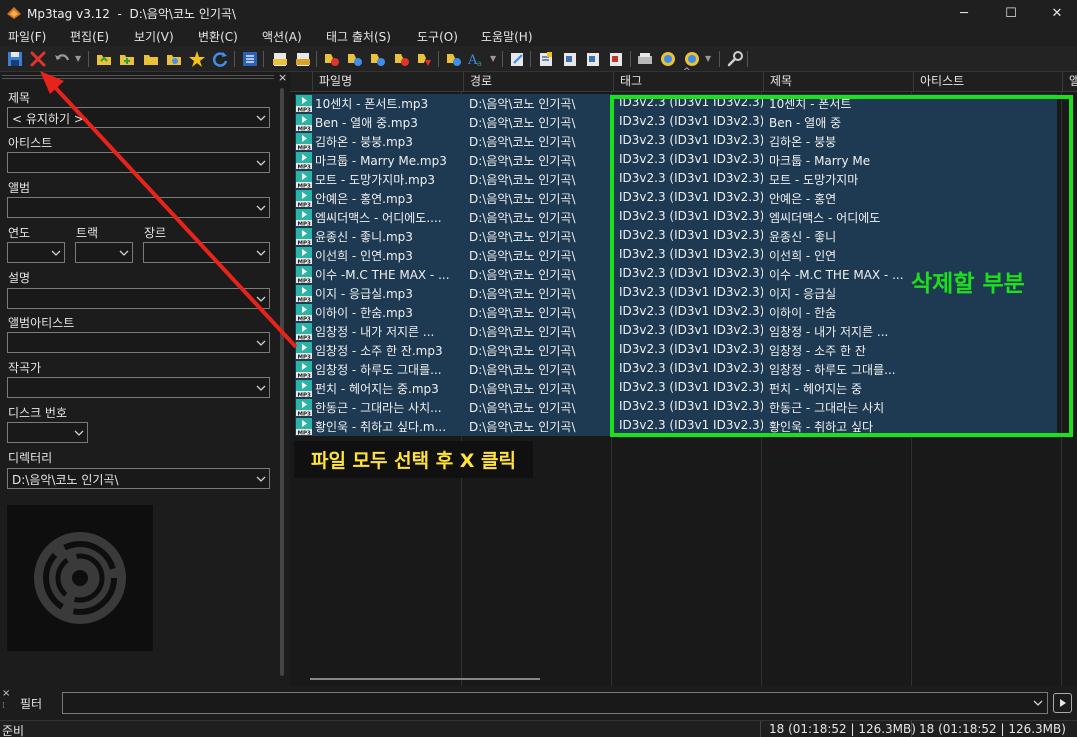 The height and width of the screenshot is (737, 1077). I want to click on playlist-icon, so click(570, 59).